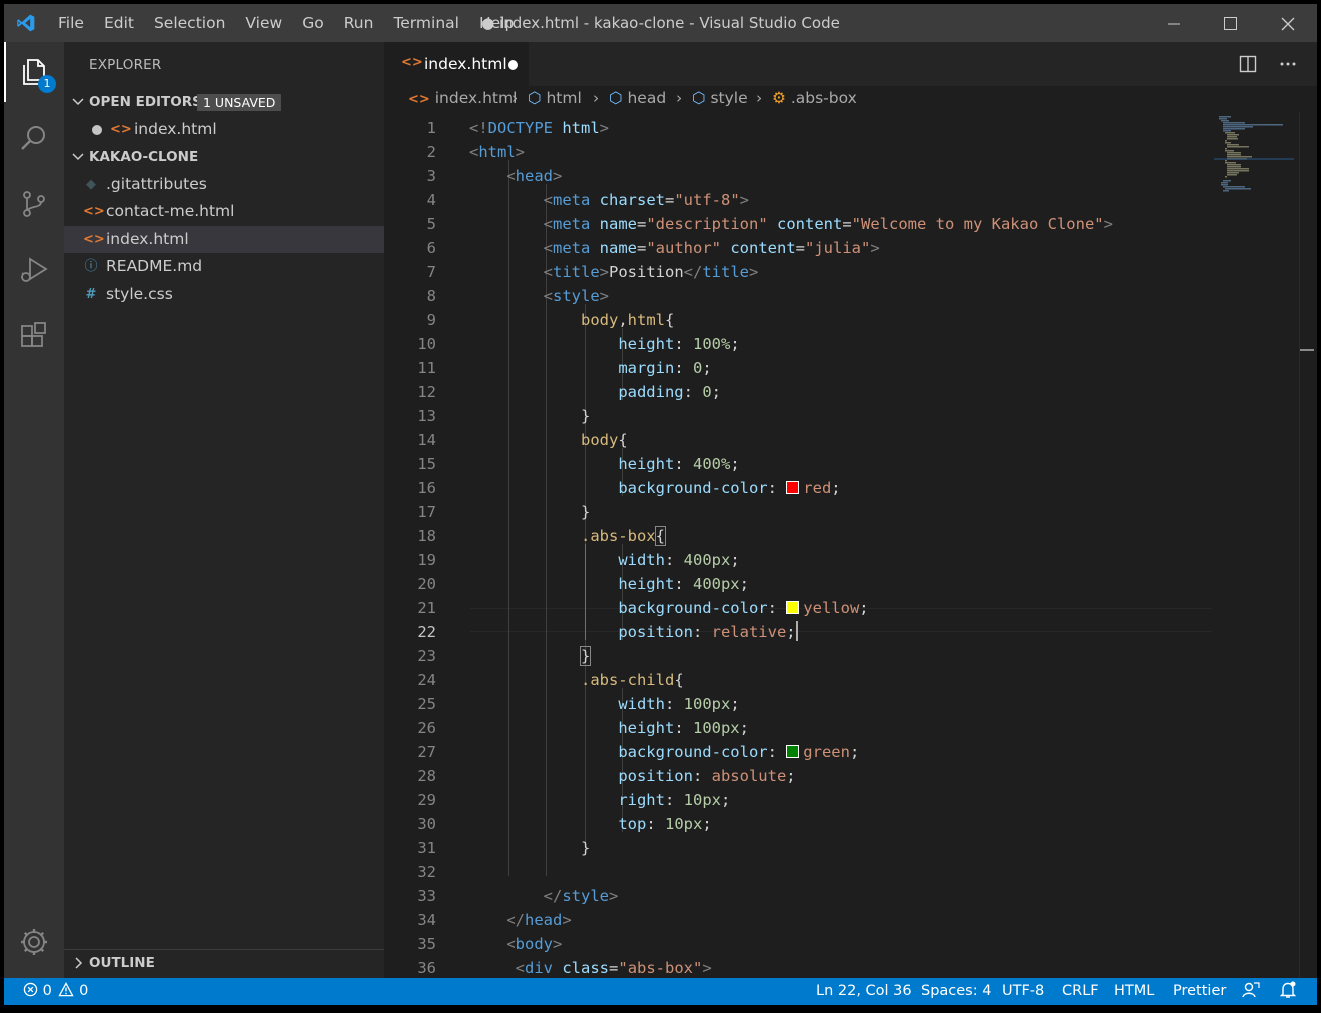  Describe the element at coordinates (189, 23) in the screenshot. I see `menu-selection: Selection` at that location.